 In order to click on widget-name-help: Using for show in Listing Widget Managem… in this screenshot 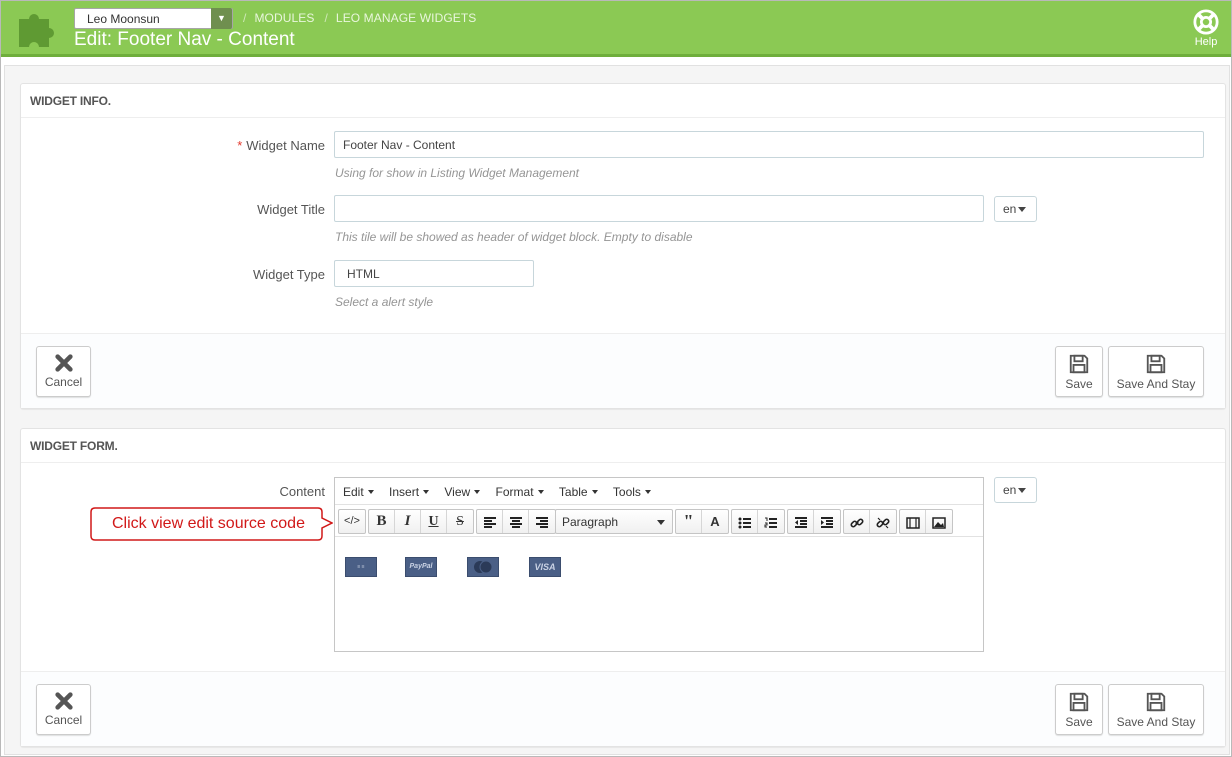, I will do `click(457, 173)`.